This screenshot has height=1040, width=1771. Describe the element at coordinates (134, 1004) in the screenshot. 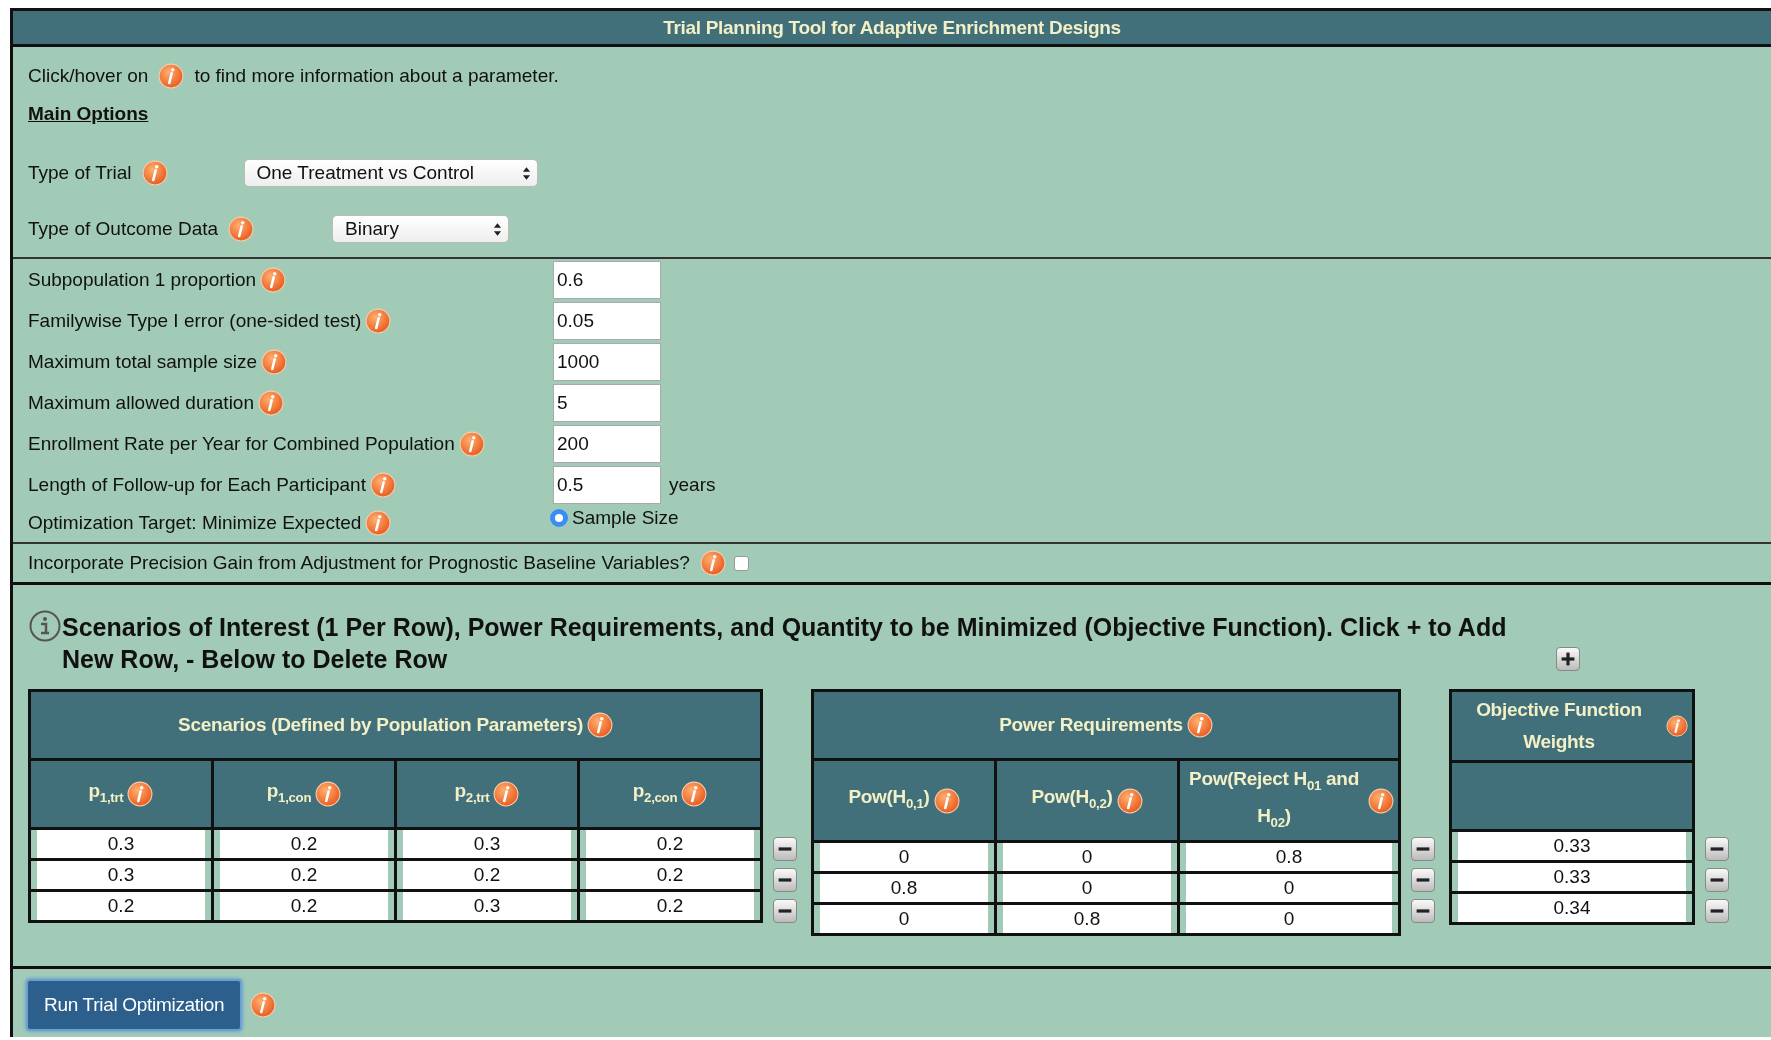

I see `run-button: Run Trial Optimization` at that location.